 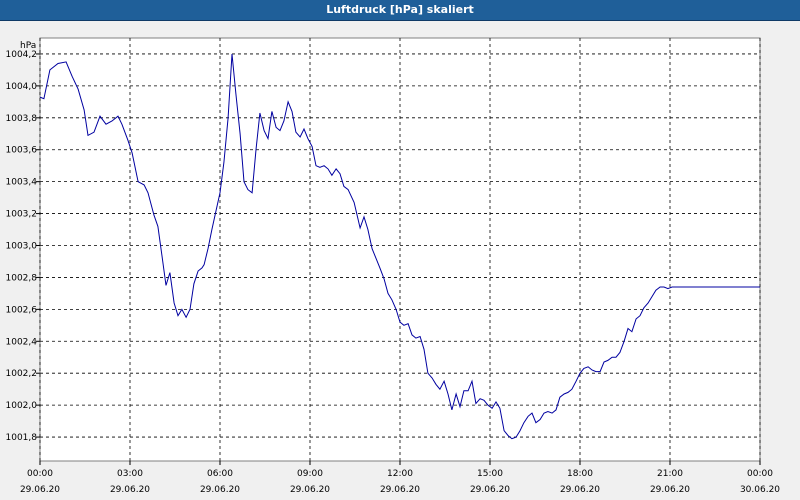 What do you see at coordinates (22, 55) in the screenshot?
I see `y-tick-label: 1004,2` at bounding box center [22, 55].